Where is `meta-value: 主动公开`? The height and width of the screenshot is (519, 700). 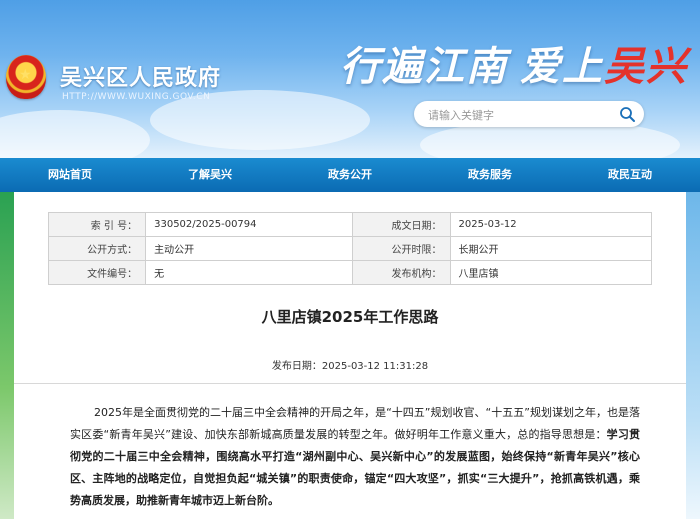 meta-value: 主动公开 is located at coordinates (249, 248).